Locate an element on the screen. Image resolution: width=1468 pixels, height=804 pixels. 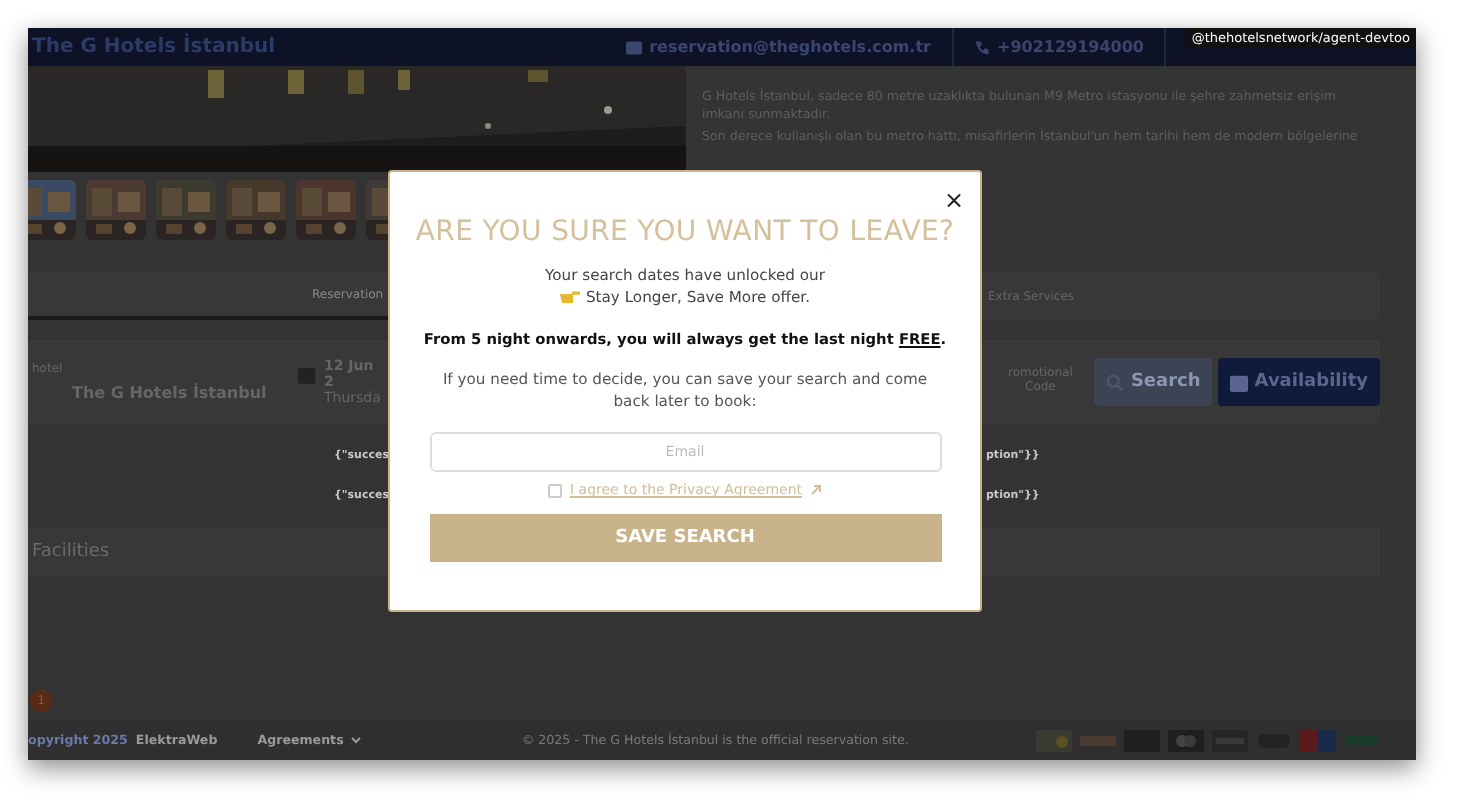
dialog-title: ARE YOU SURE YOU WANT TO LEAVE? is located at coordinates (685, 232).